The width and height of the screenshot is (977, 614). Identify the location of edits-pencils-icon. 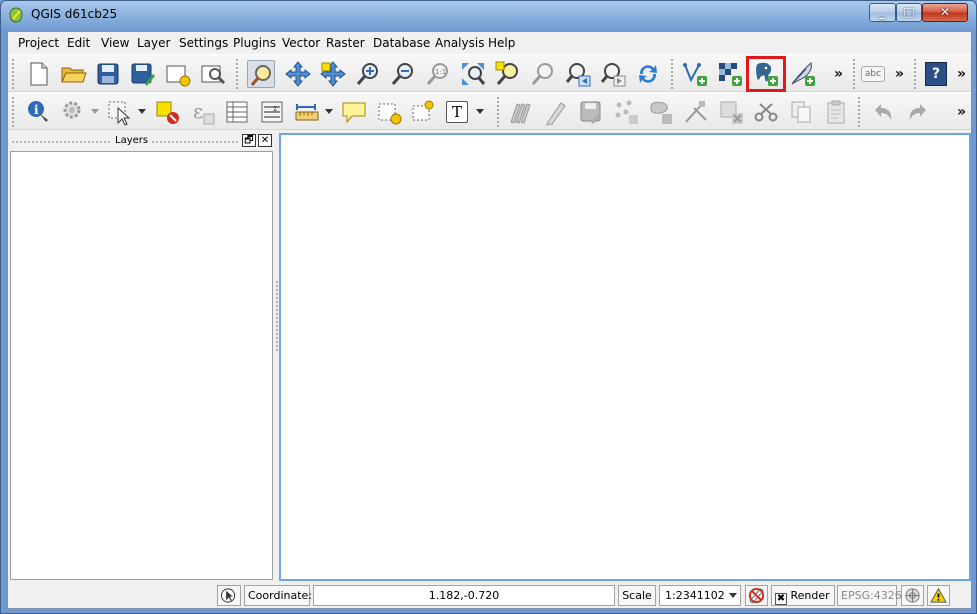
(520, 113).